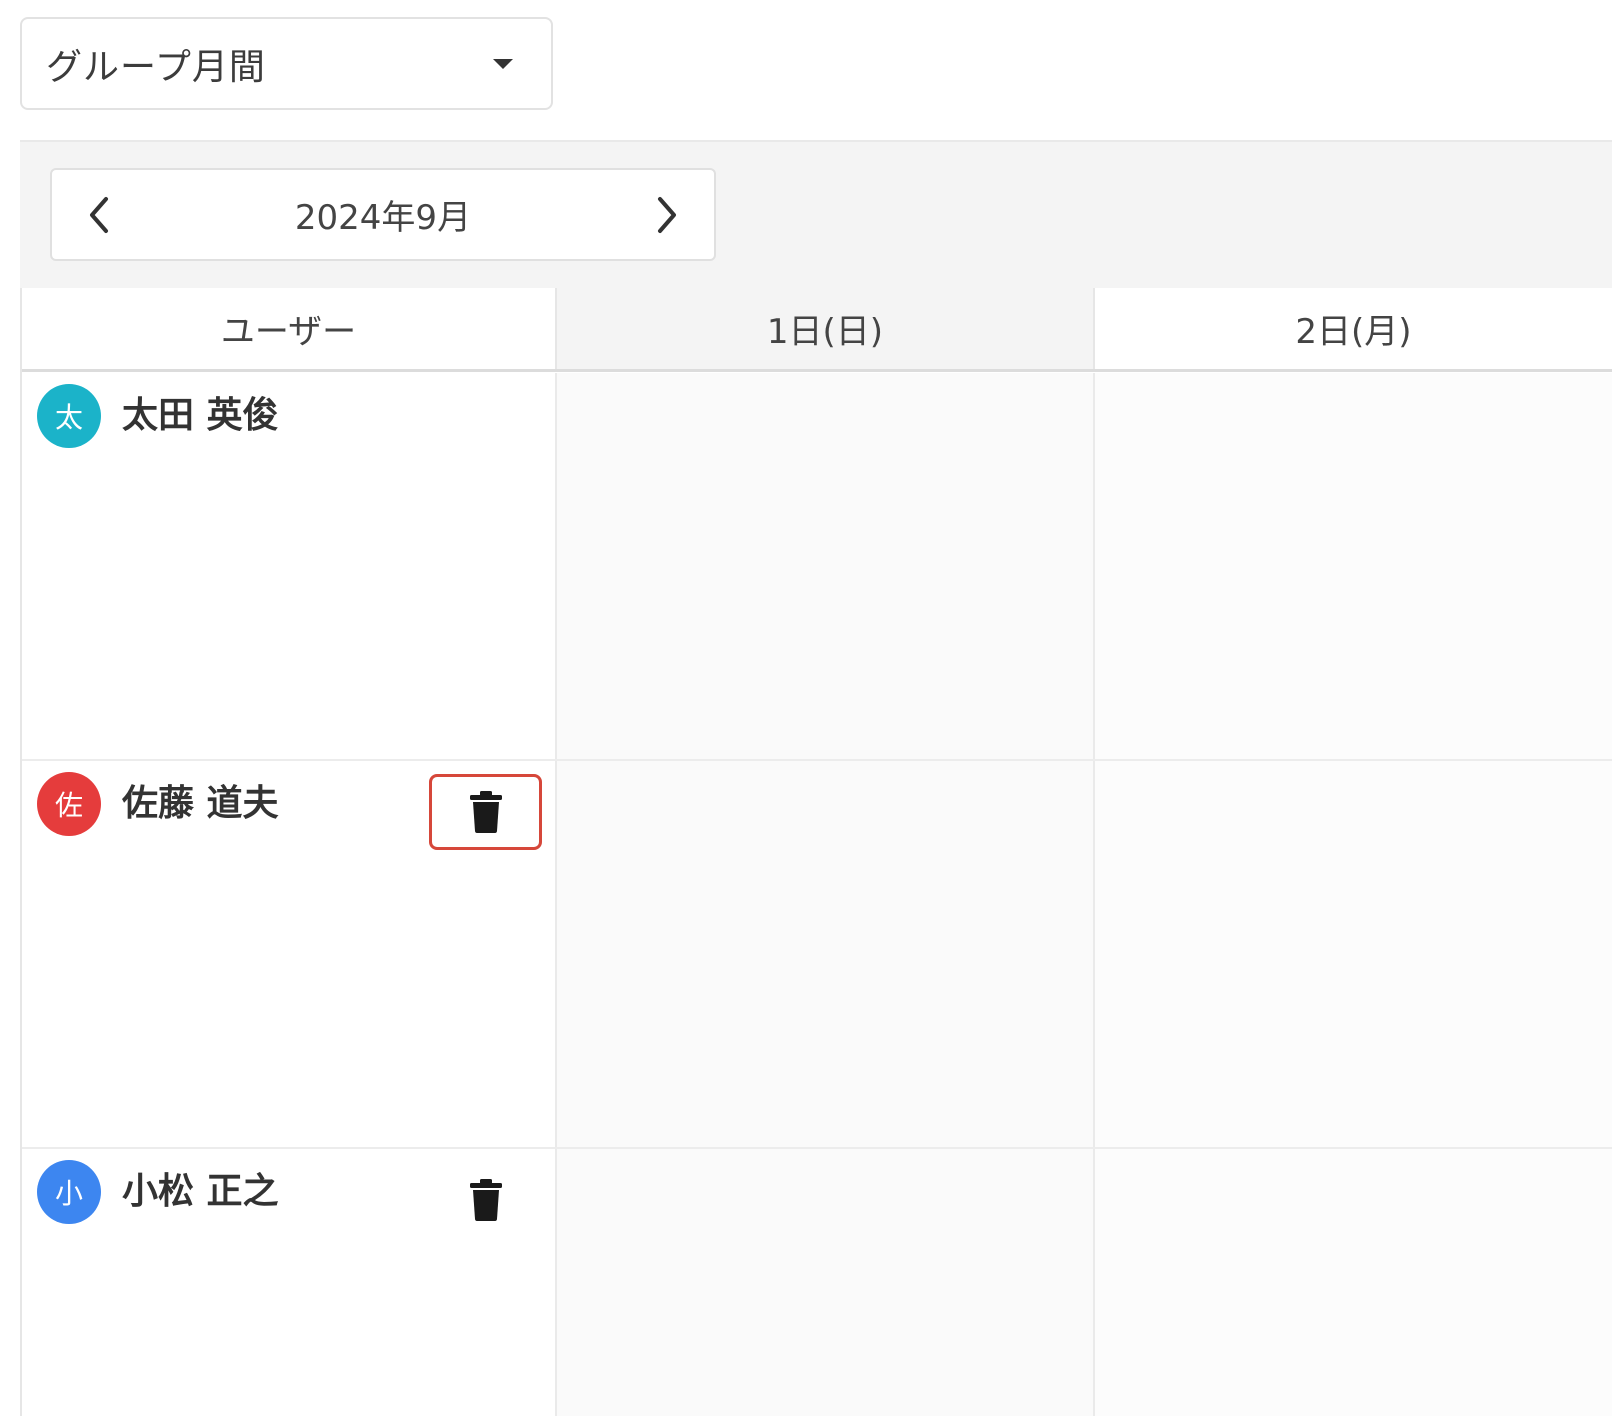 The height and width of the screenshot is (1416, 1612). Describe the element at coordinates (289, 328) in the screenshot. I see `column-header-user: ユーザー` at that location.